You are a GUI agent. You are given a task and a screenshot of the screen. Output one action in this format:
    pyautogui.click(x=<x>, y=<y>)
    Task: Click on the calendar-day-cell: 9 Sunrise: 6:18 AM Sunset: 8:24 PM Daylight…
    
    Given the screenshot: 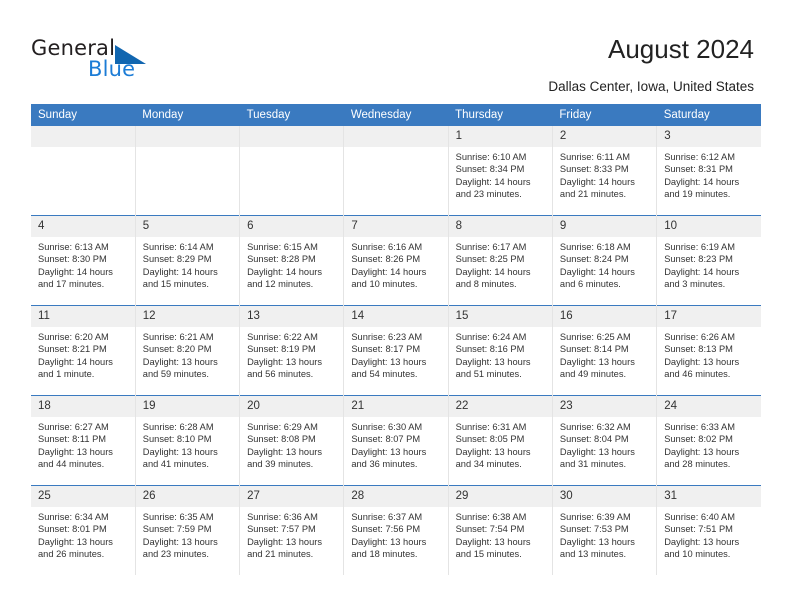 What is the action you would take?
    pyautogui.click(x=605, y=260)
    